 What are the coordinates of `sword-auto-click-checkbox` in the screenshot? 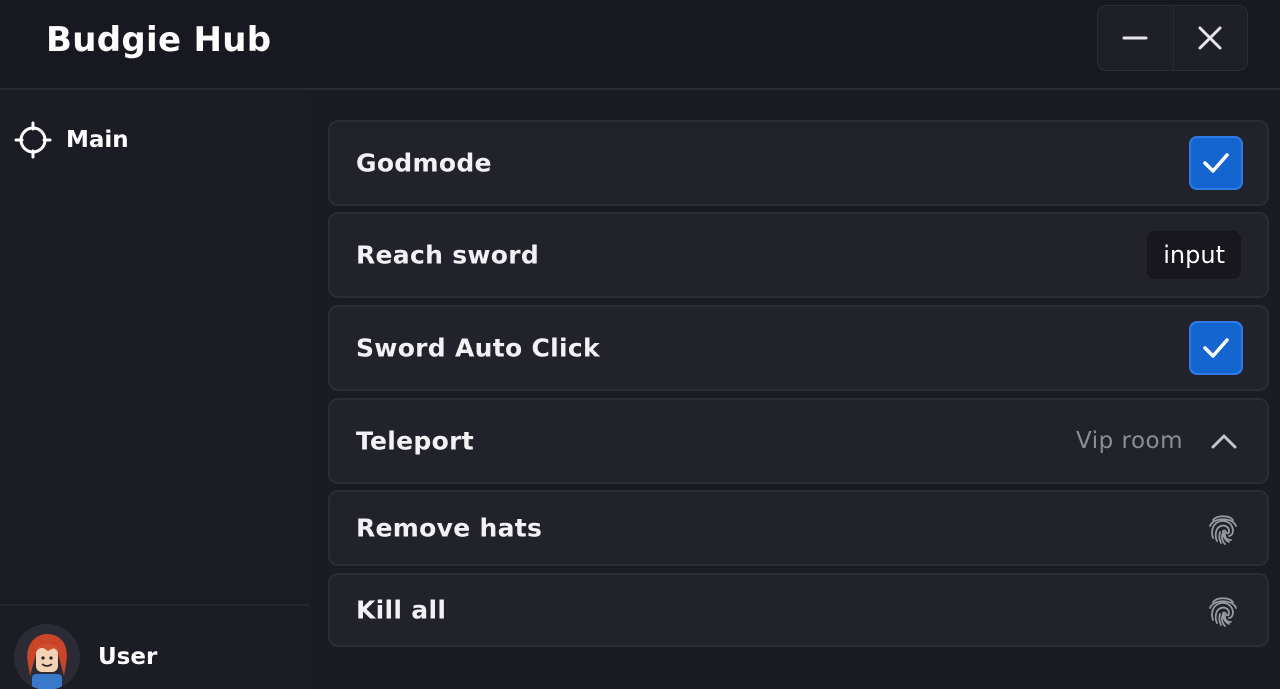 It's located at (1216, 348).